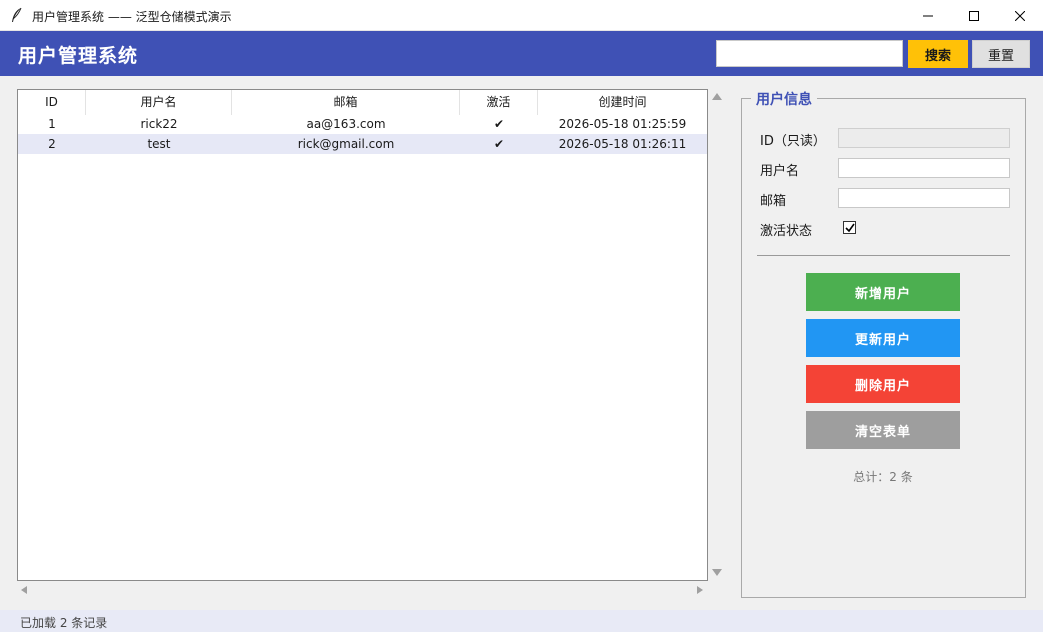 The image size is (1043, 632). I want to click on scroll-down-icon, so click(717, 572).